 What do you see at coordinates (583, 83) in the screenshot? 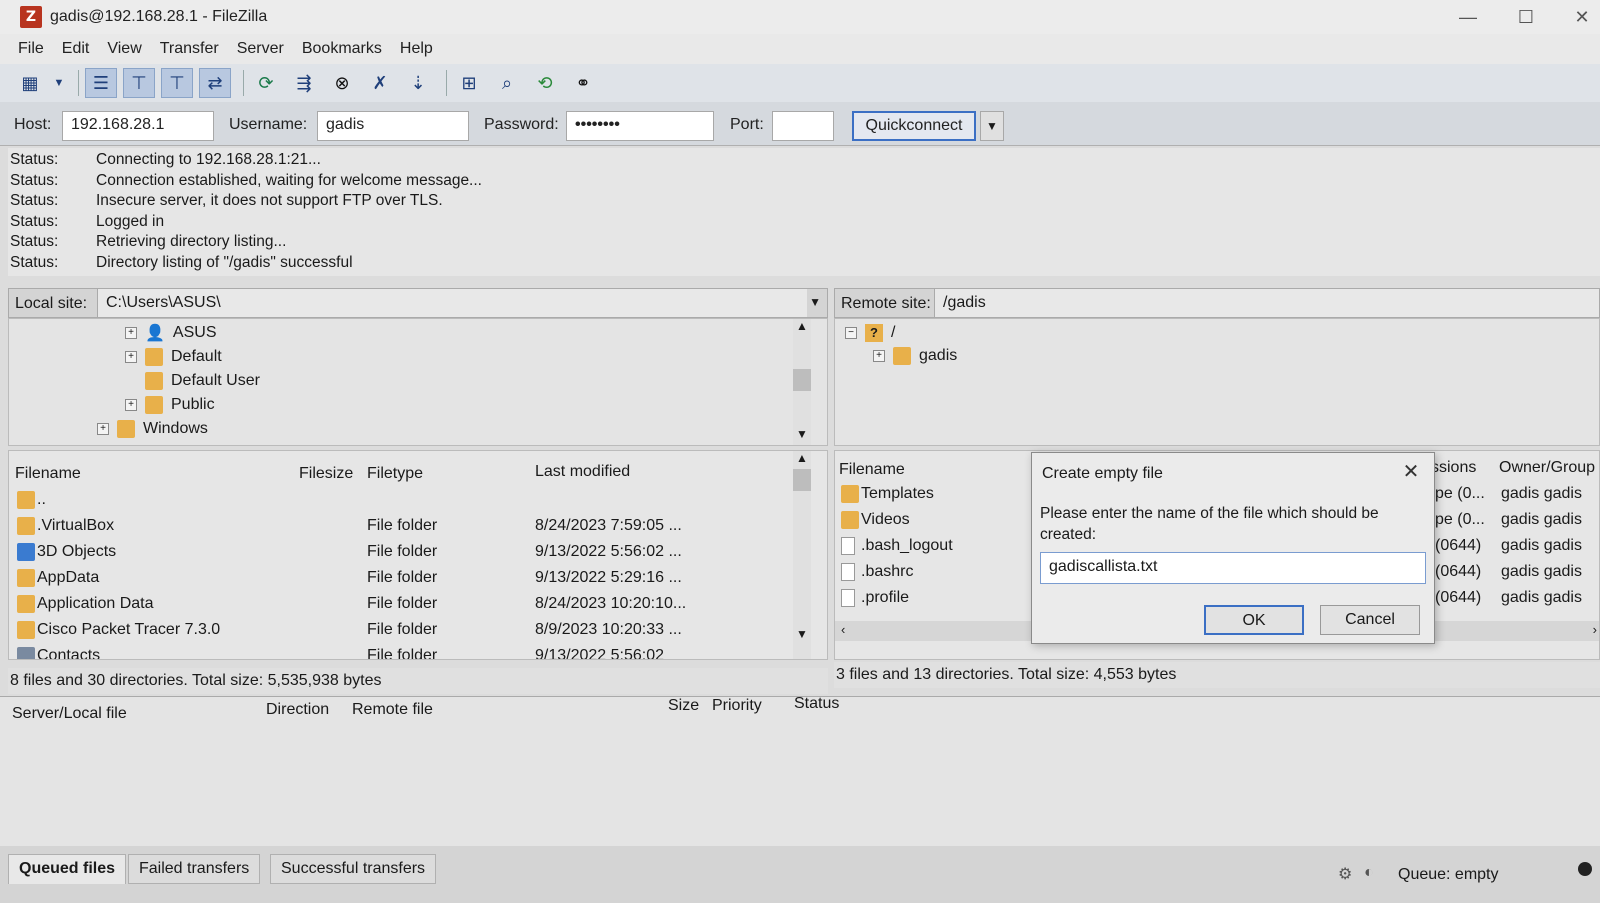
I see `search-icon: ⚭` at bounding box center [583, 83].